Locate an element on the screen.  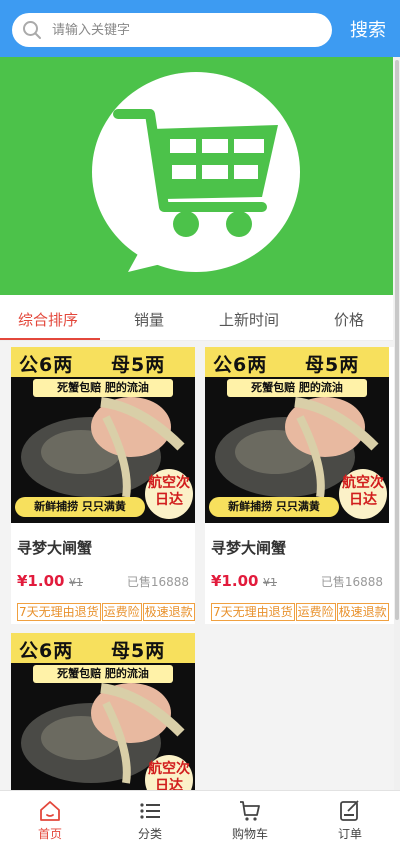
bottom-nav: 首页 分类 购物车 订单 is located at coordinates (200, 818).